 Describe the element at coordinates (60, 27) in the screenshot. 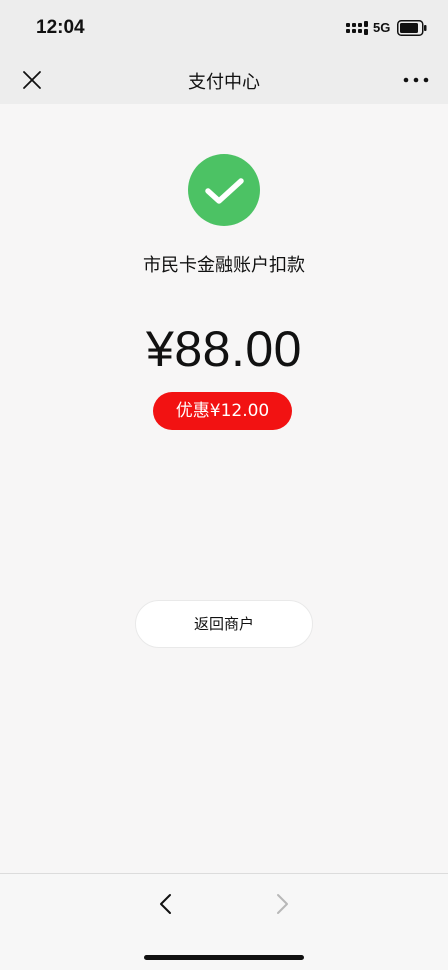

I see `status-time: 12:04` at that location.